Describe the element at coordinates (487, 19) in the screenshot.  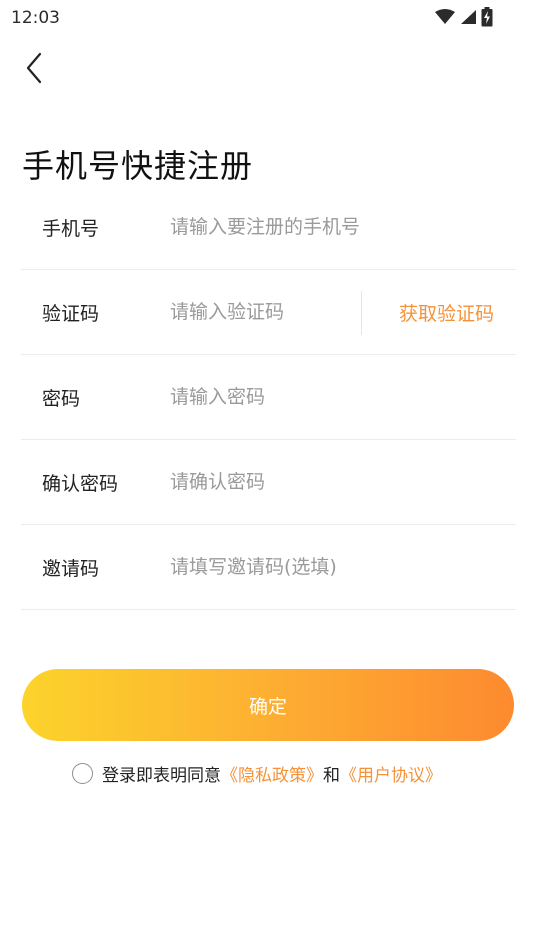
I see `battery-charging-icon` at that location.